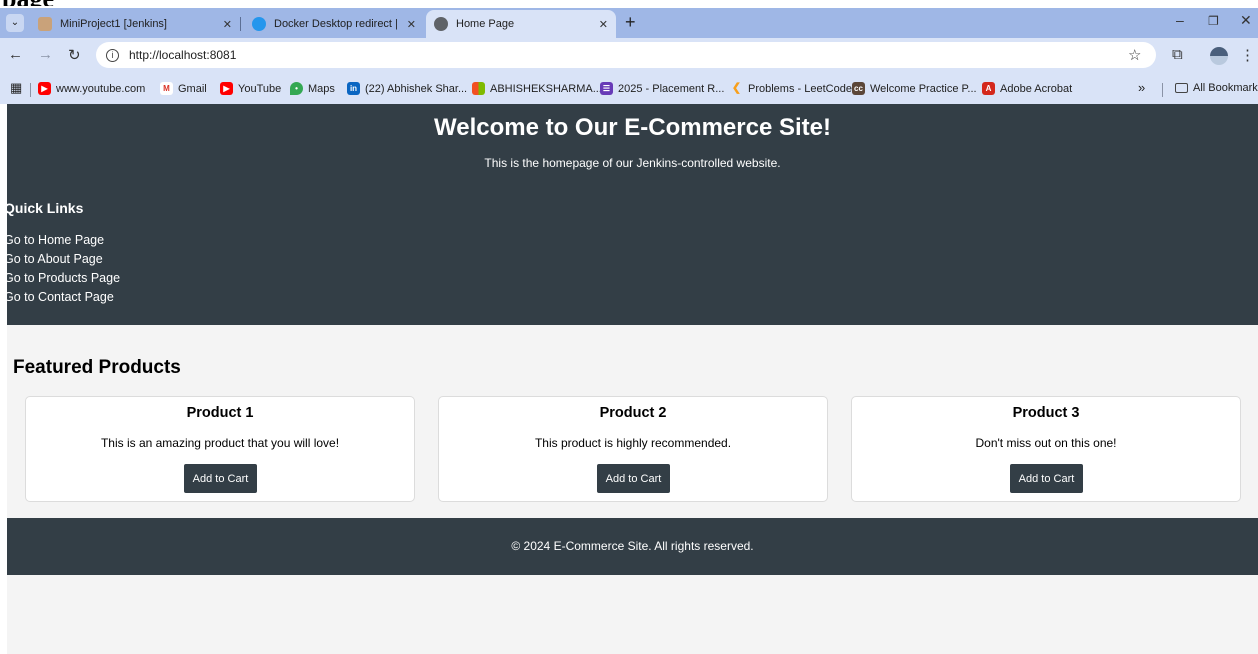 The image size is (1258, 654). I want to click on forward-icon: →, so click(45, 54).